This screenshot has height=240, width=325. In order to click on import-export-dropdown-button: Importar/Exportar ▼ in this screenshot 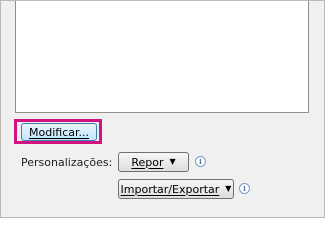, I will do `click(176, 189)`.